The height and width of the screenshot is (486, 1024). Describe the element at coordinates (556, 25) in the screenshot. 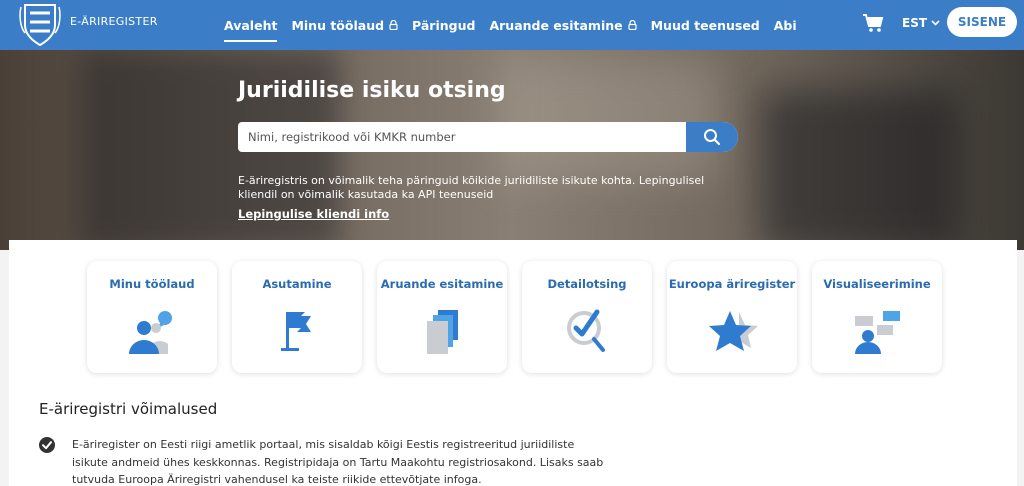

I see `nav-label: Aruande esitamine` at that location.